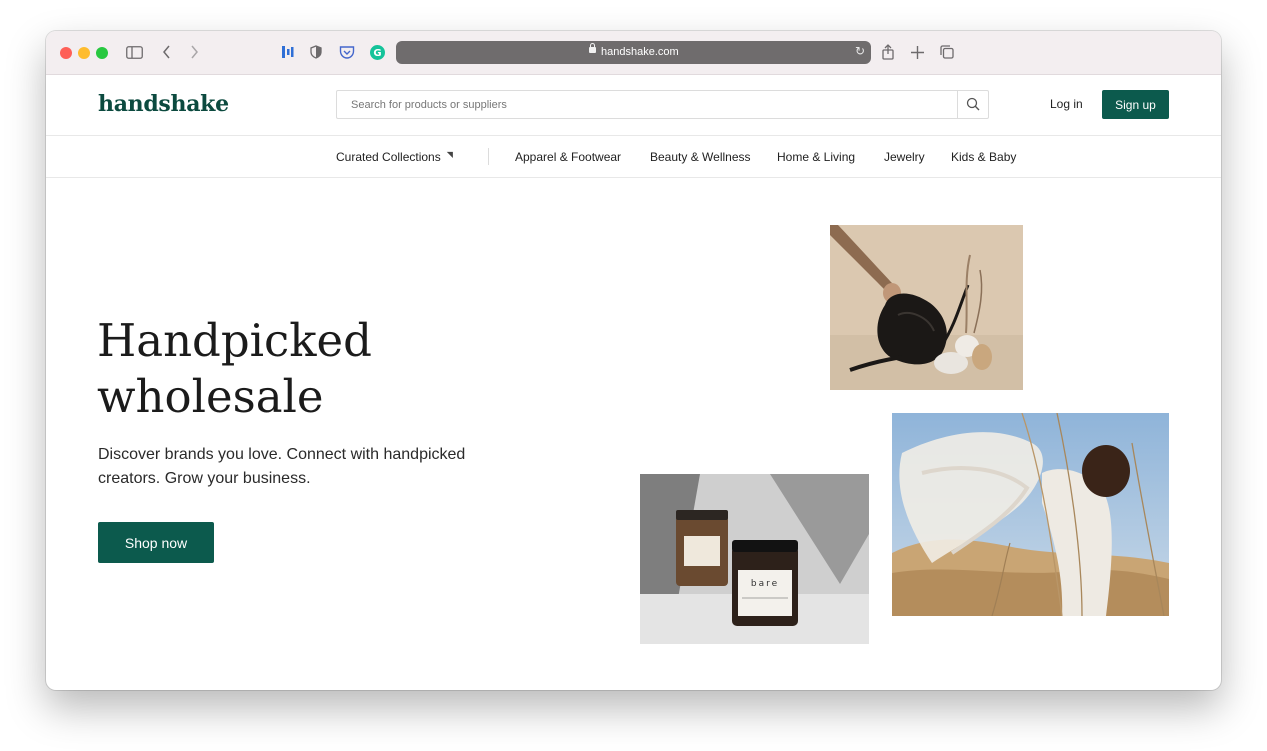 The width and height of the screenshot is (1267, 751). What do you see at coordinates (166, 52) in the screenshot?
I see `back-icon` at bounding box center [166, 52].